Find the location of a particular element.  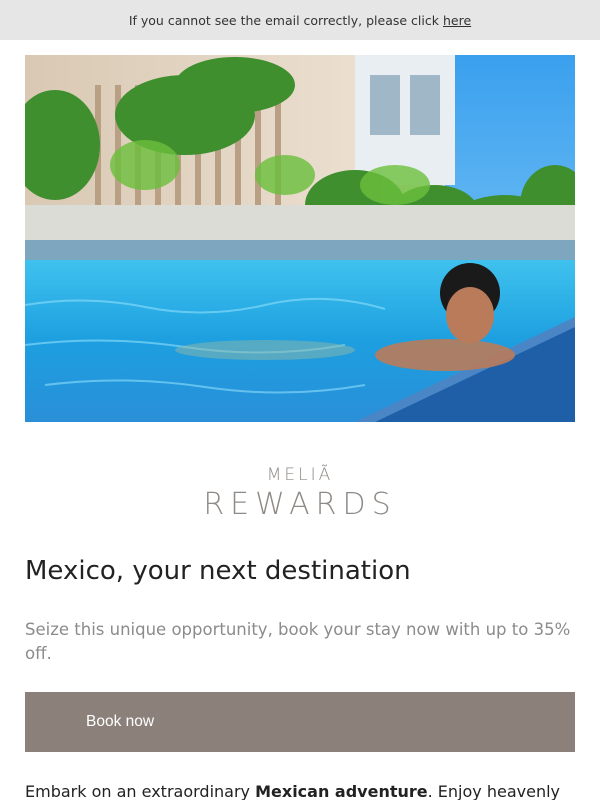

intro-text-bold: Mexican adventure is located at coordinates (341, 791).